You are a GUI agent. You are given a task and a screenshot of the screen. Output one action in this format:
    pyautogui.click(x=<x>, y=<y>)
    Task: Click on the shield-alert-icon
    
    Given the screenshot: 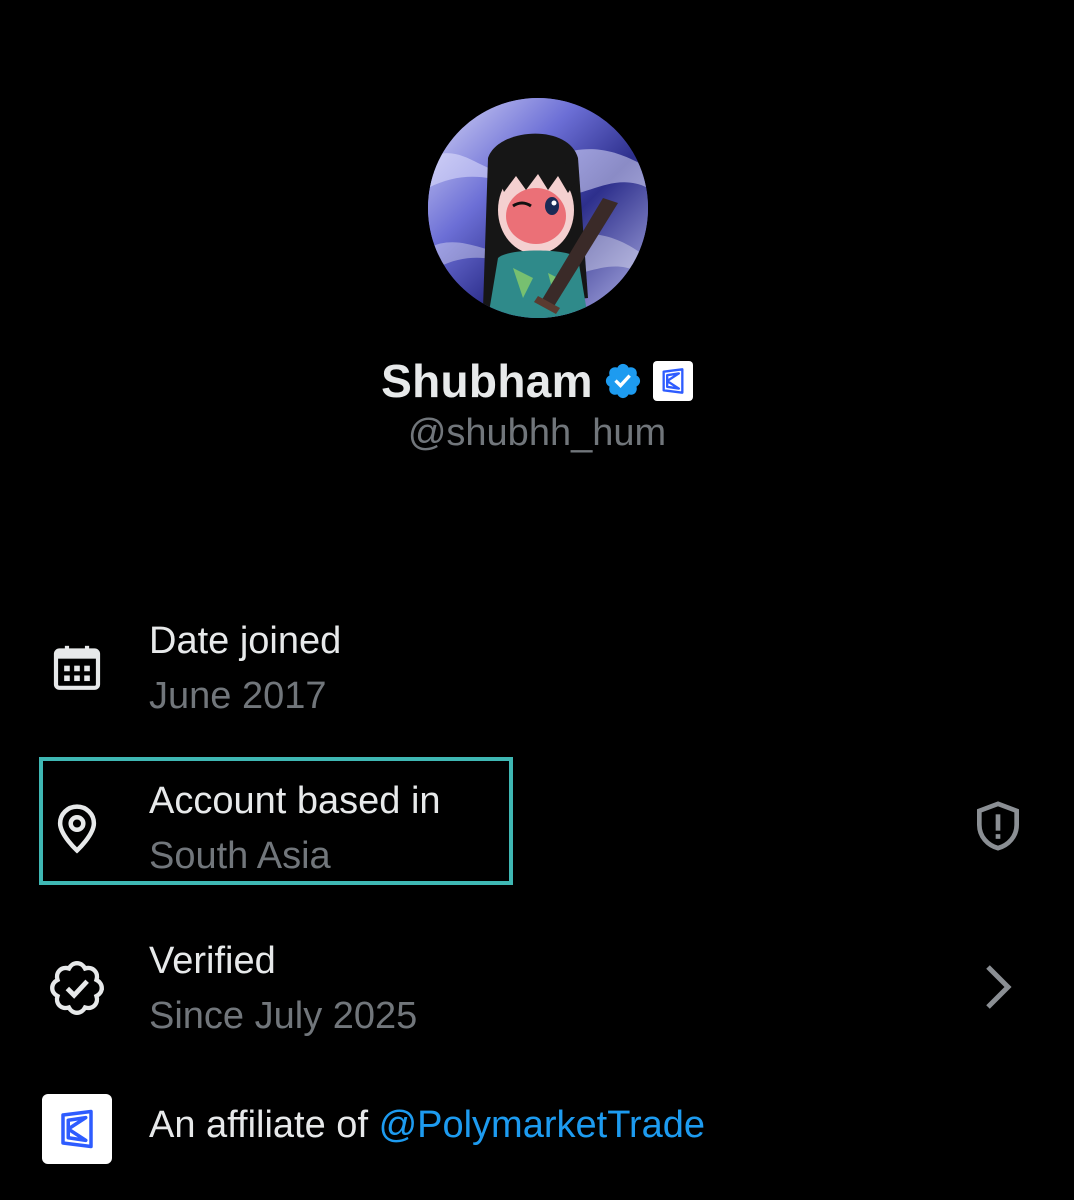 What is the action you would take?
    pyautogui.click(x=998, y=826)
    